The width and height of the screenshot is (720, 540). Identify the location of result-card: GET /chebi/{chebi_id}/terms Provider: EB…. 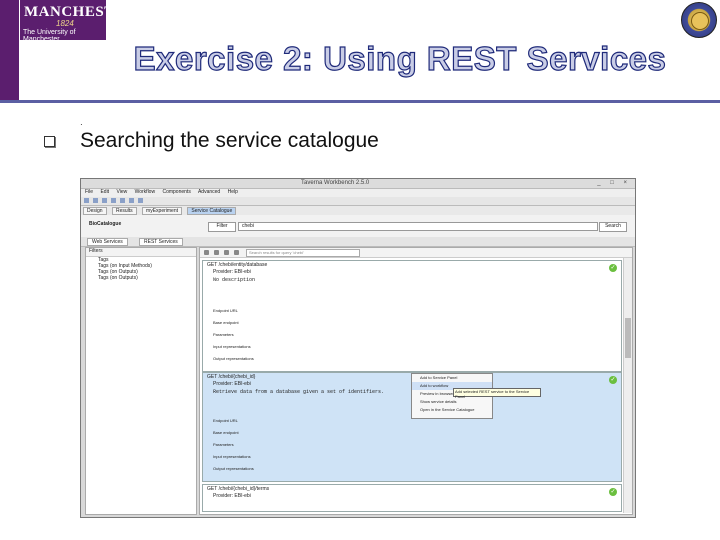
(412, 498).